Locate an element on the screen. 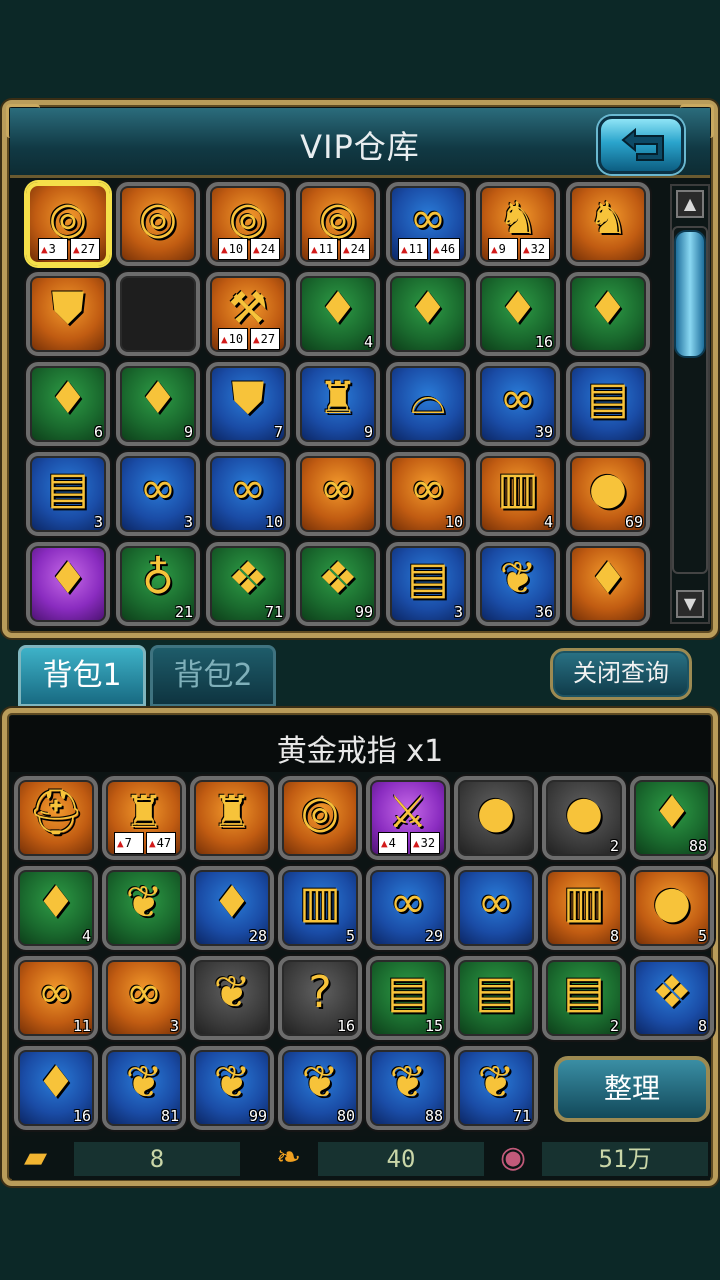 This screenshot has width=720, height=1280. armor-icon: ⛊ is located at coordinates (248, 399).